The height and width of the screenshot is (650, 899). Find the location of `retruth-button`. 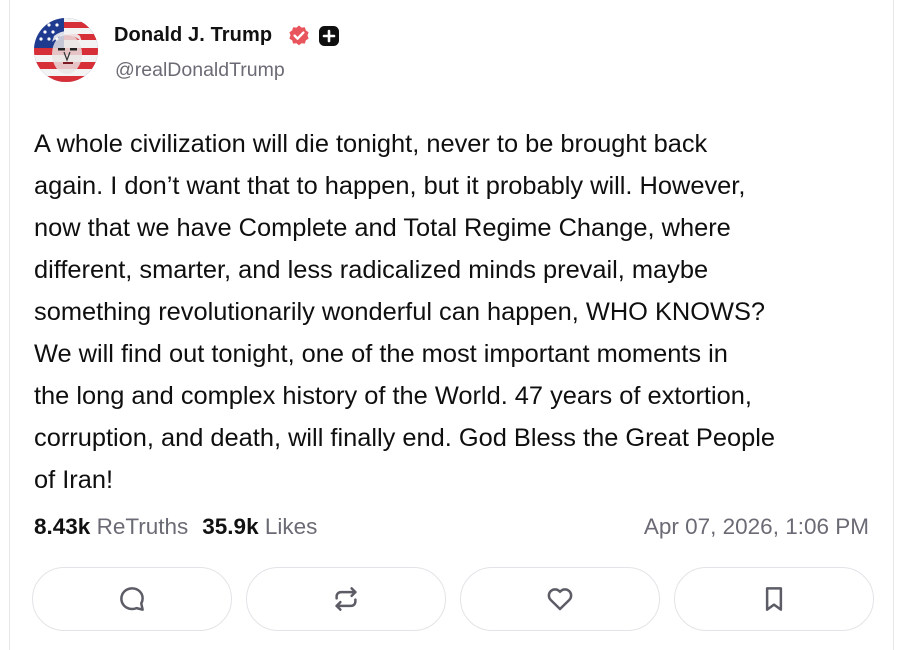

retruth-button is located at coordinates (346, 599).